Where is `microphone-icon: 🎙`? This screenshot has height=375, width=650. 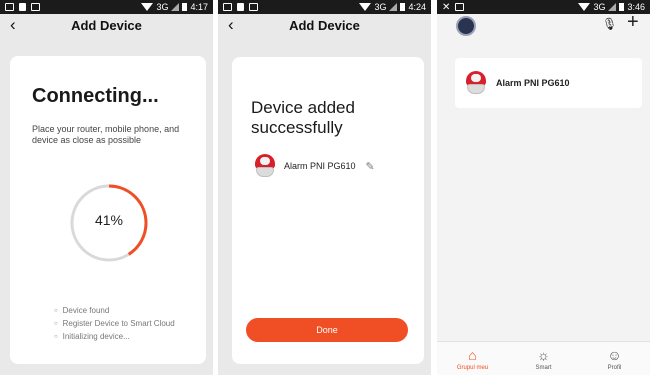 microphone-icon: 🎙 is located at coordinates (609, 24).